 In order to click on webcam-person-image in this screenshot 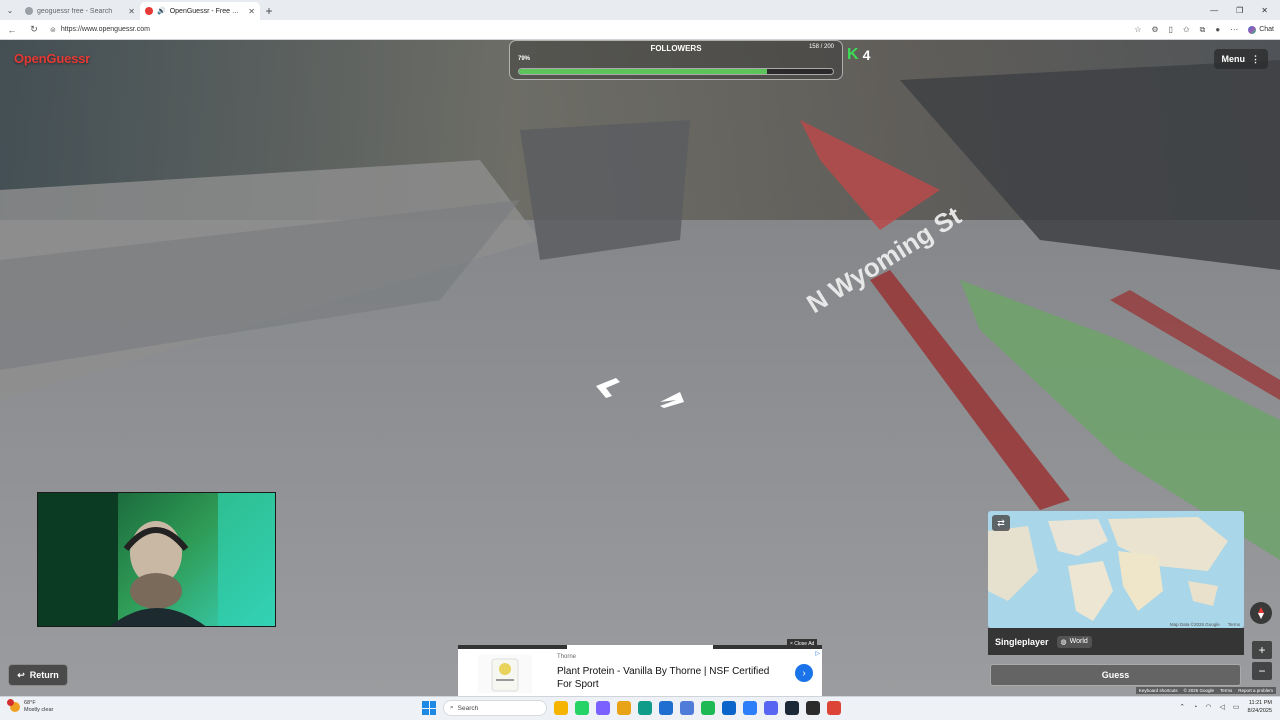, I will do `click(156, 559)`.